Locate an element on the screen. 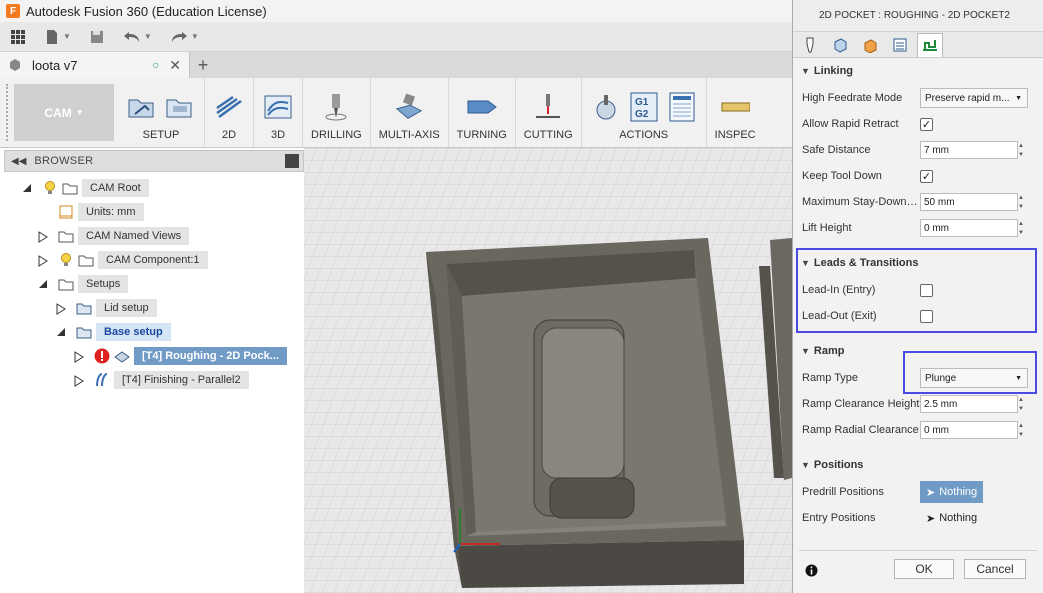  ramp-clearance-height-input: 2.5 mm ▲ ▼ is located at coordinates (972, 404).